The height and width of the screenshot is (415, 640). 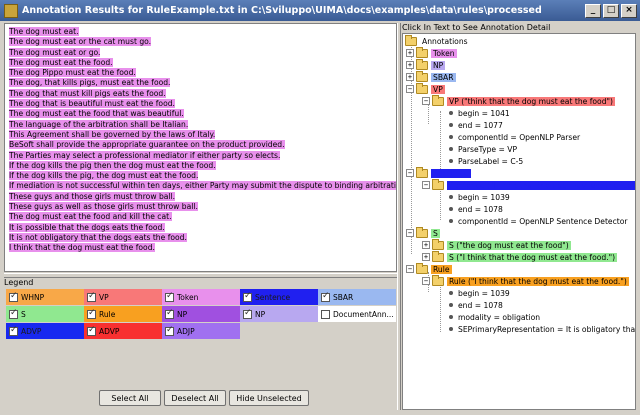 I want to click on legend-item: ADJP, so click(x=201, y=331).